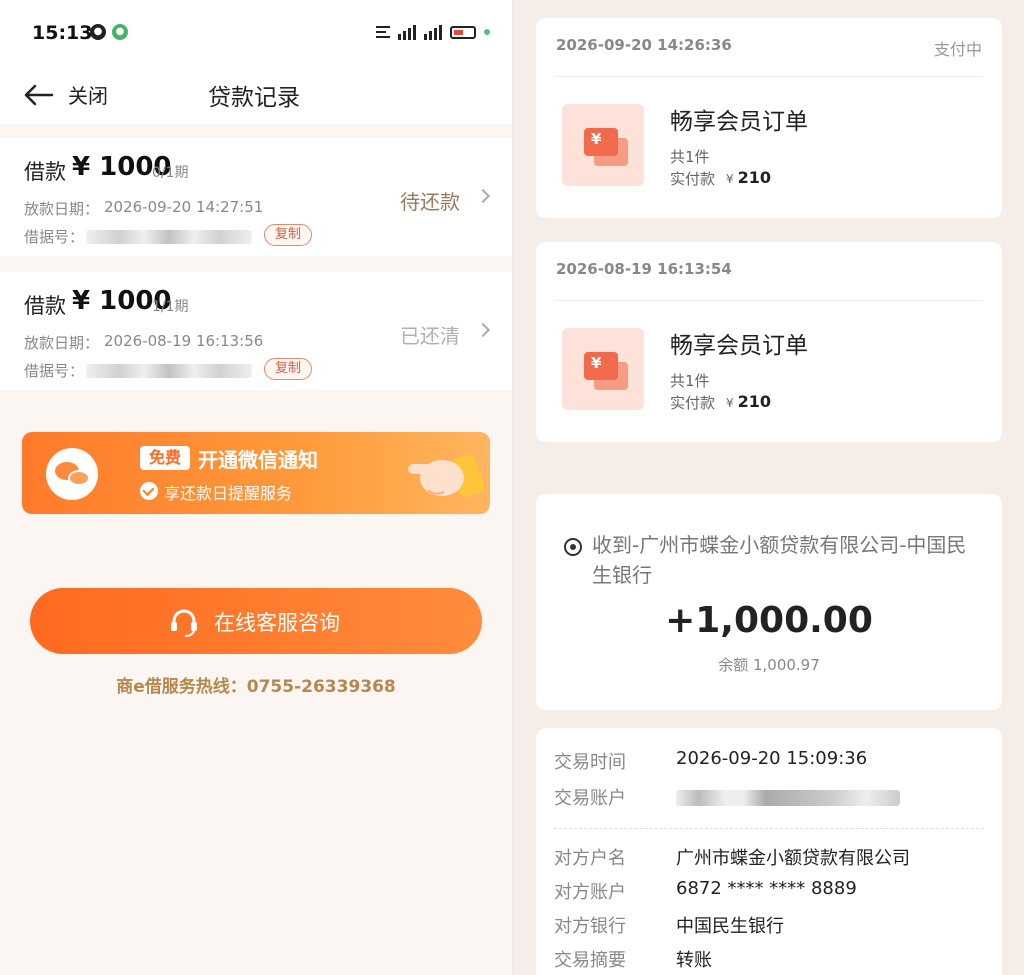 The height and width of the screenshot is (975, 1024). Describe the element at coordinates (487, 32) in the screenshot. I see `indicator-dot-icon` at that location.